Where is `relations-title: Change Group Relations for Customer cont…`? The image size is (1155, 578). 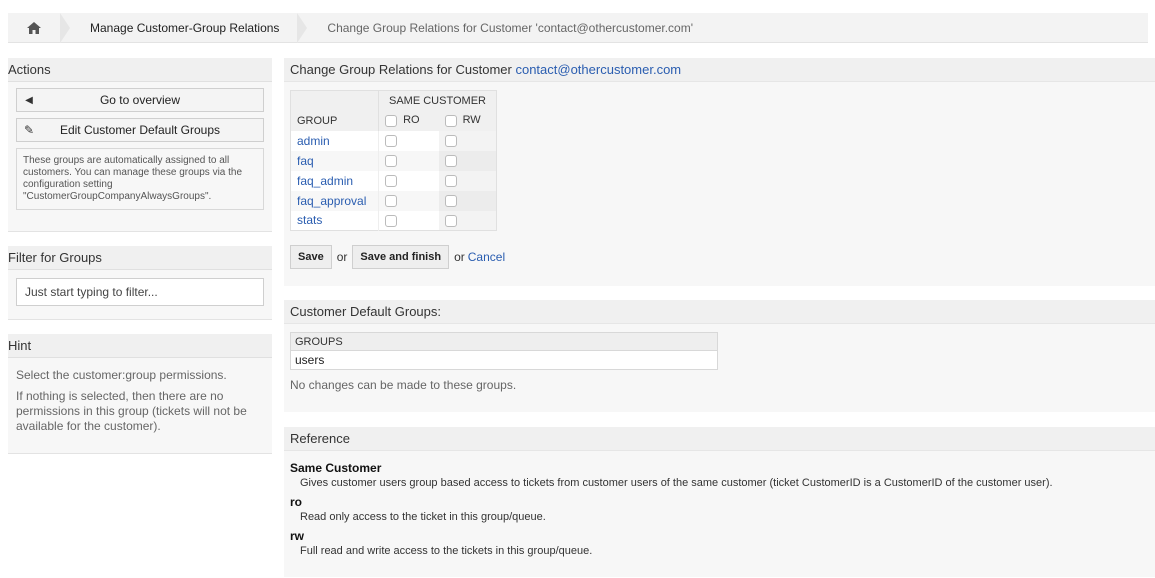
relations-title: Change Group Relations for Customer cont… is located at coordinates (719, 70).